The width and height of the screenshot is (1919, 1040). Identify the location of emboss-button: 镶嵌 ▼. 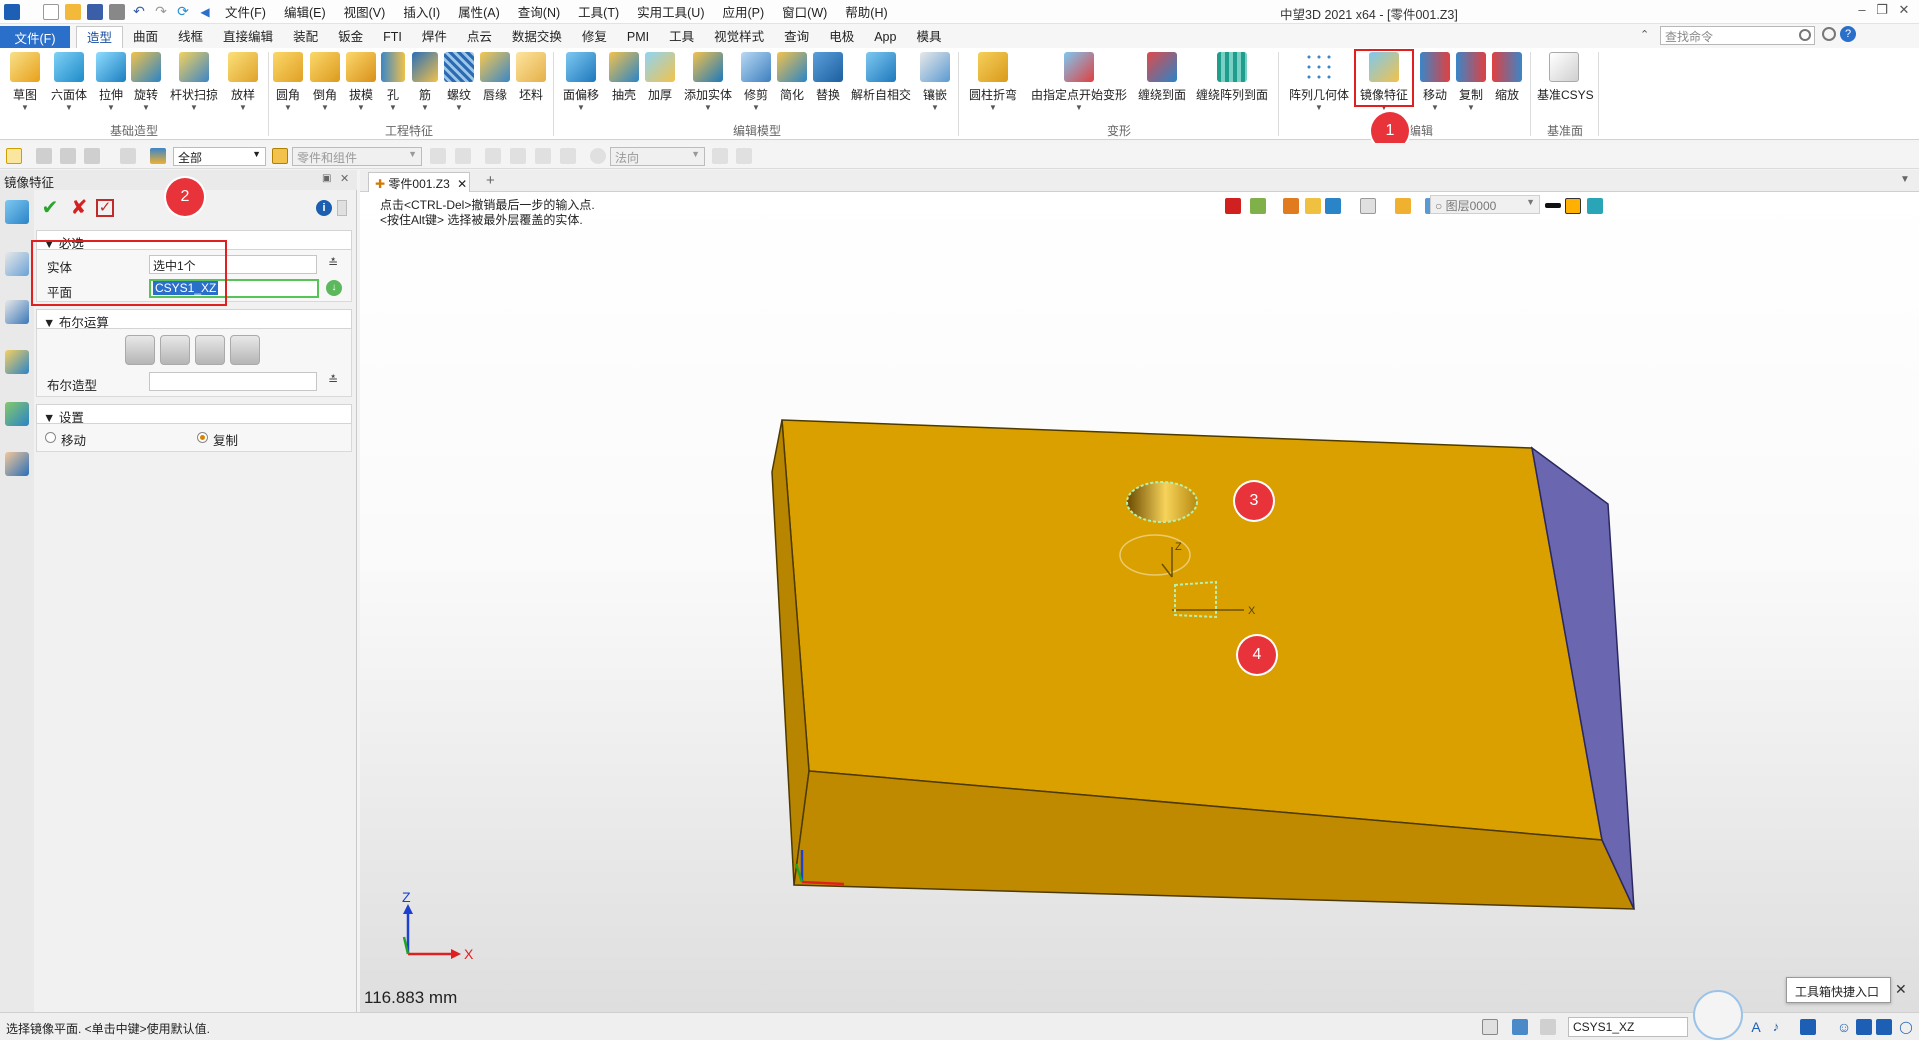
(935, 82).